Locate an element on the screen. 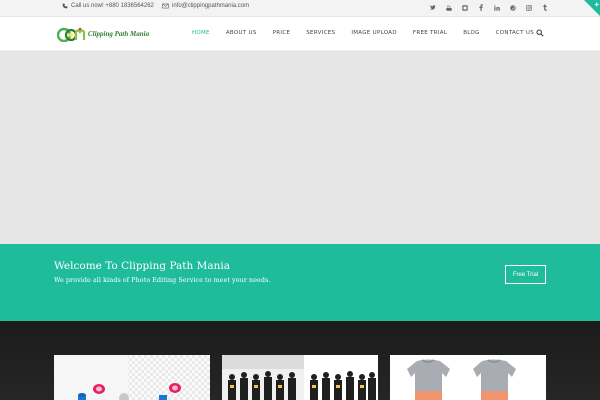 Image resolution: width=600 pixels, height=400 pixels. service-image-group is located at coordinates (300, 377).